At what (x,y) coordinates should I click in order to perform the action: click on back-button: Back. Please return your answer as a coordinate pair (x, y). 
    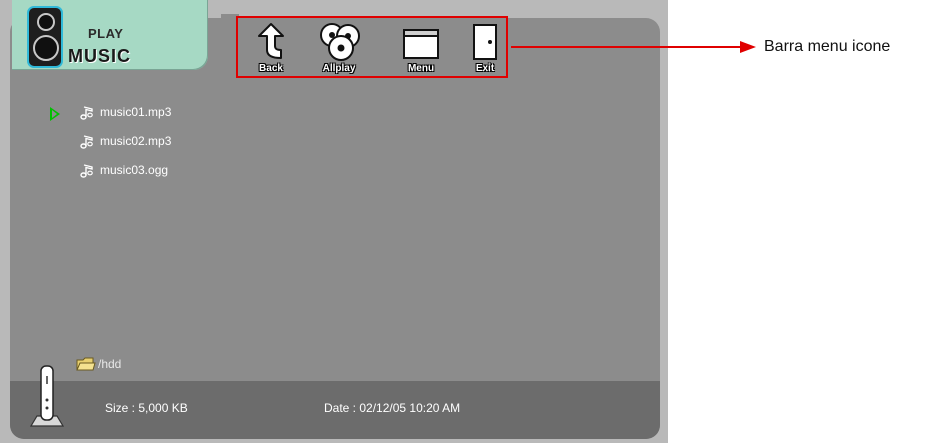
    Looking at the image, I should click on (271, 49).